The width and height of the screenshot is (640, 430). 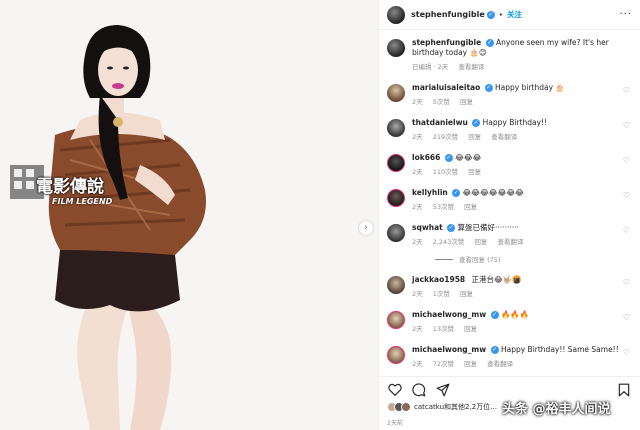 I want to click on comment-username: lok666, so click(x=426, y=157).